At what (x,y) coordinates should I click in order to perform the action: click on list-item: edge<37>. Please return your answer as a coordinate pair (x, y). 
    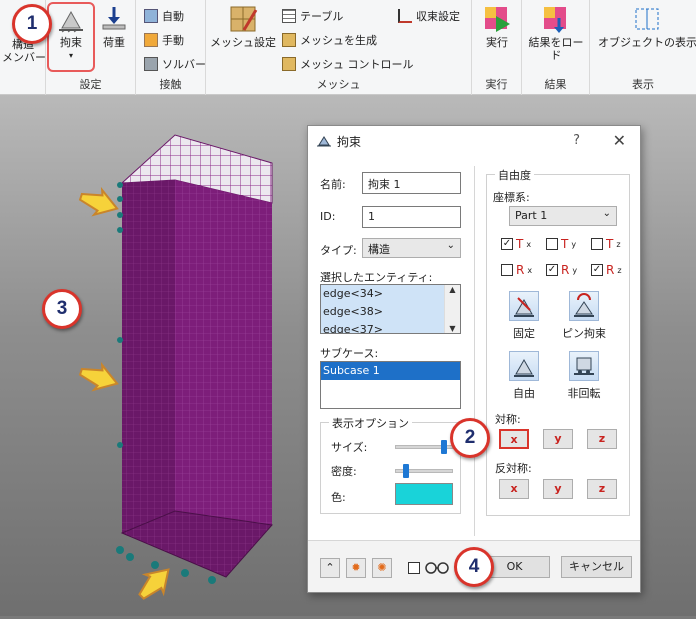
    Looking at the image, I should click on (390, 327).